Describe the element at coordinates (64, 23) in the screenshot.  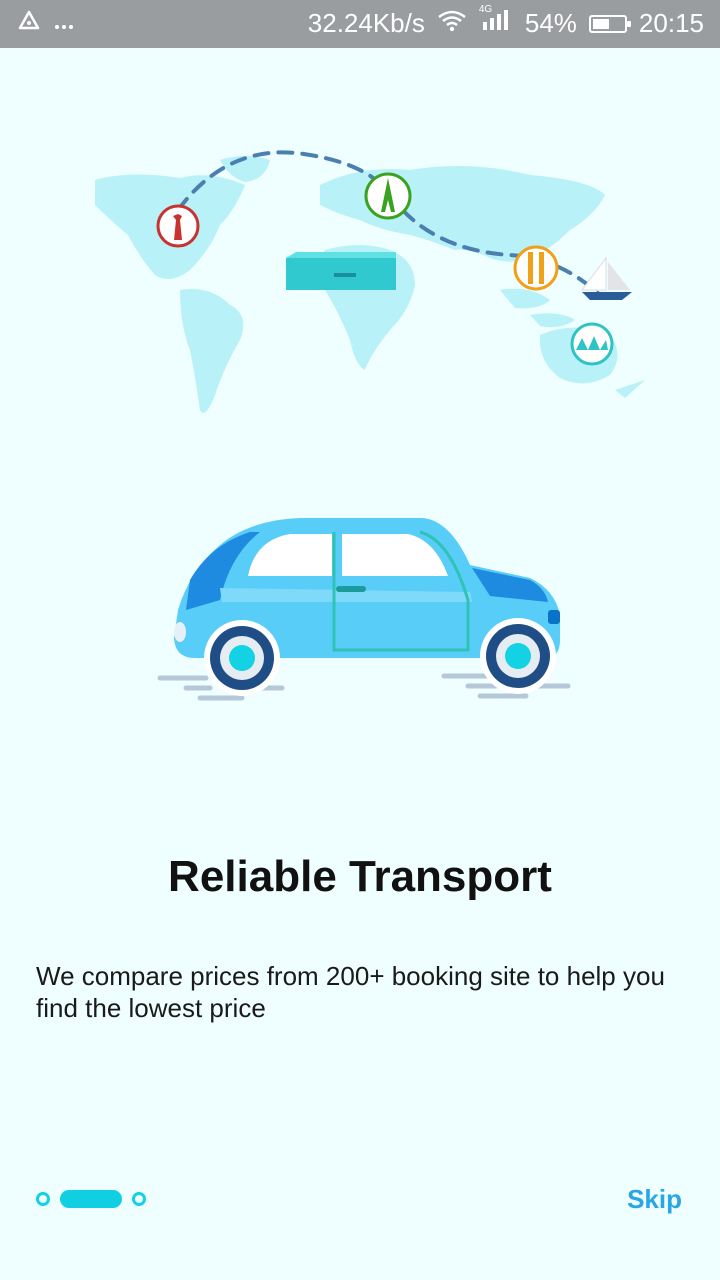
I see `more-dots-icon` at that location.